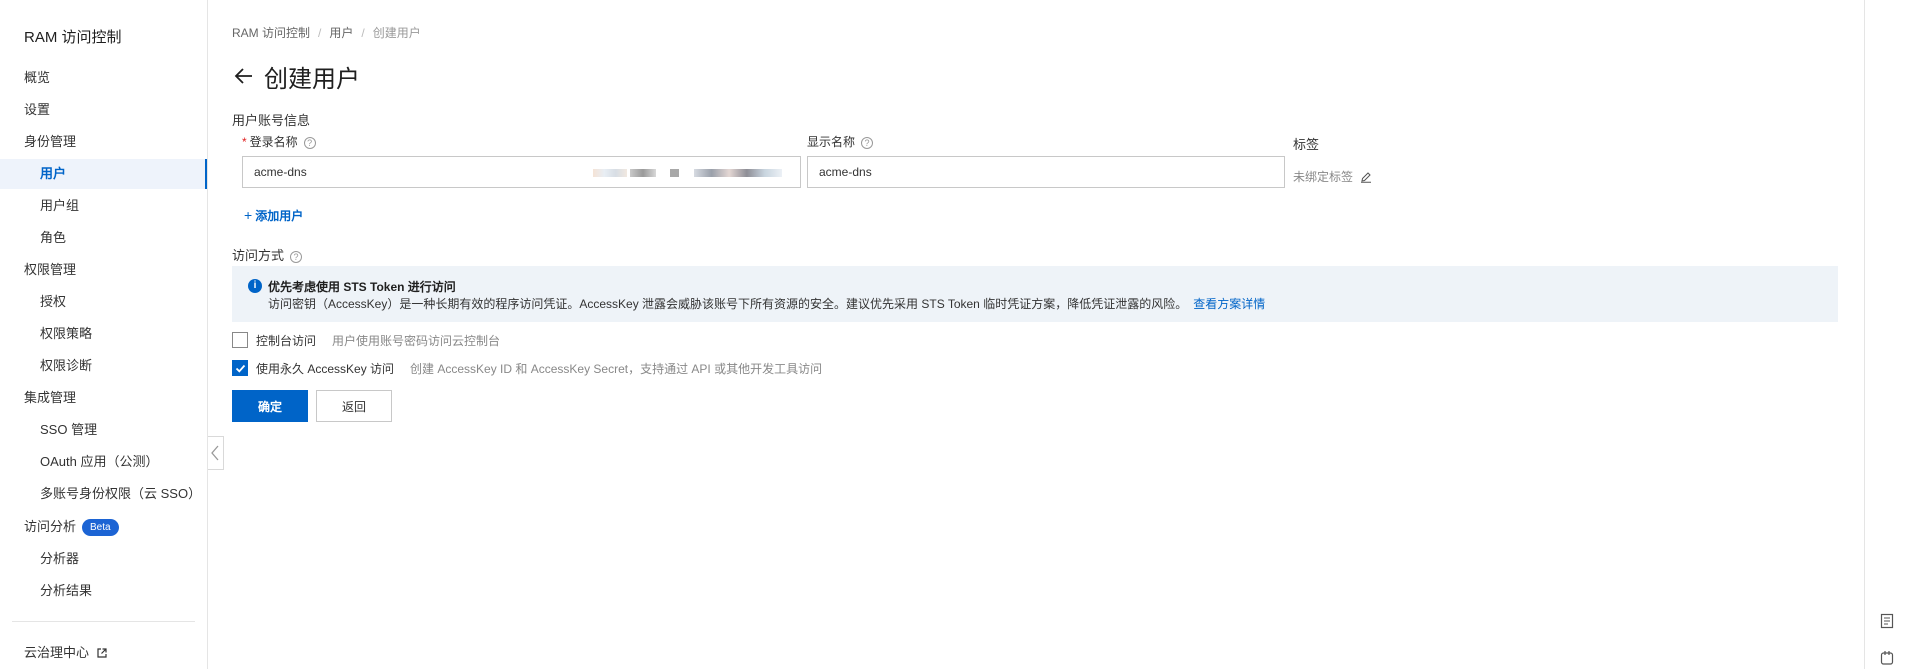  I want to click on sidebar-item-users-active, so click(103, 174).